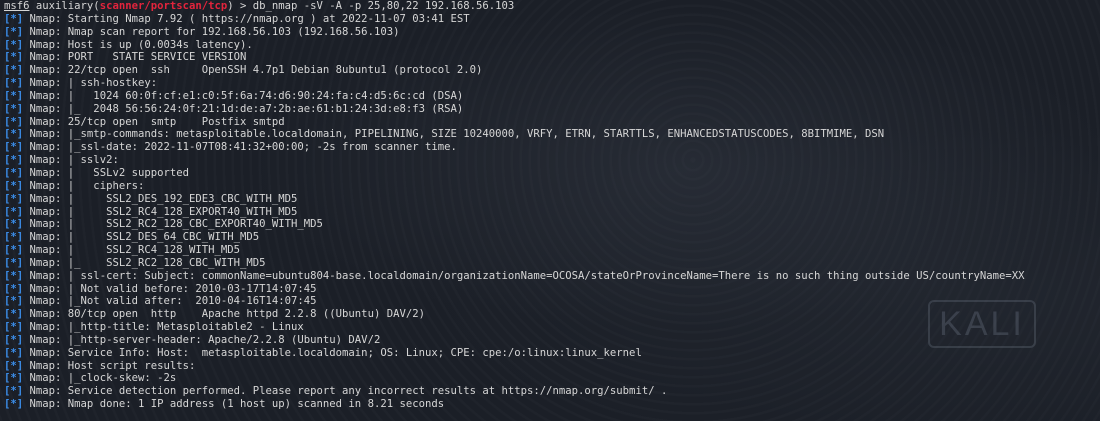 This screenshot has height=421, width=1100. What do you see at coordinates (141, 44) in the screenshot?
I see `output-line-text: Nmap: Host is up (0.0034s latency).` at bounding box center [141, 44].